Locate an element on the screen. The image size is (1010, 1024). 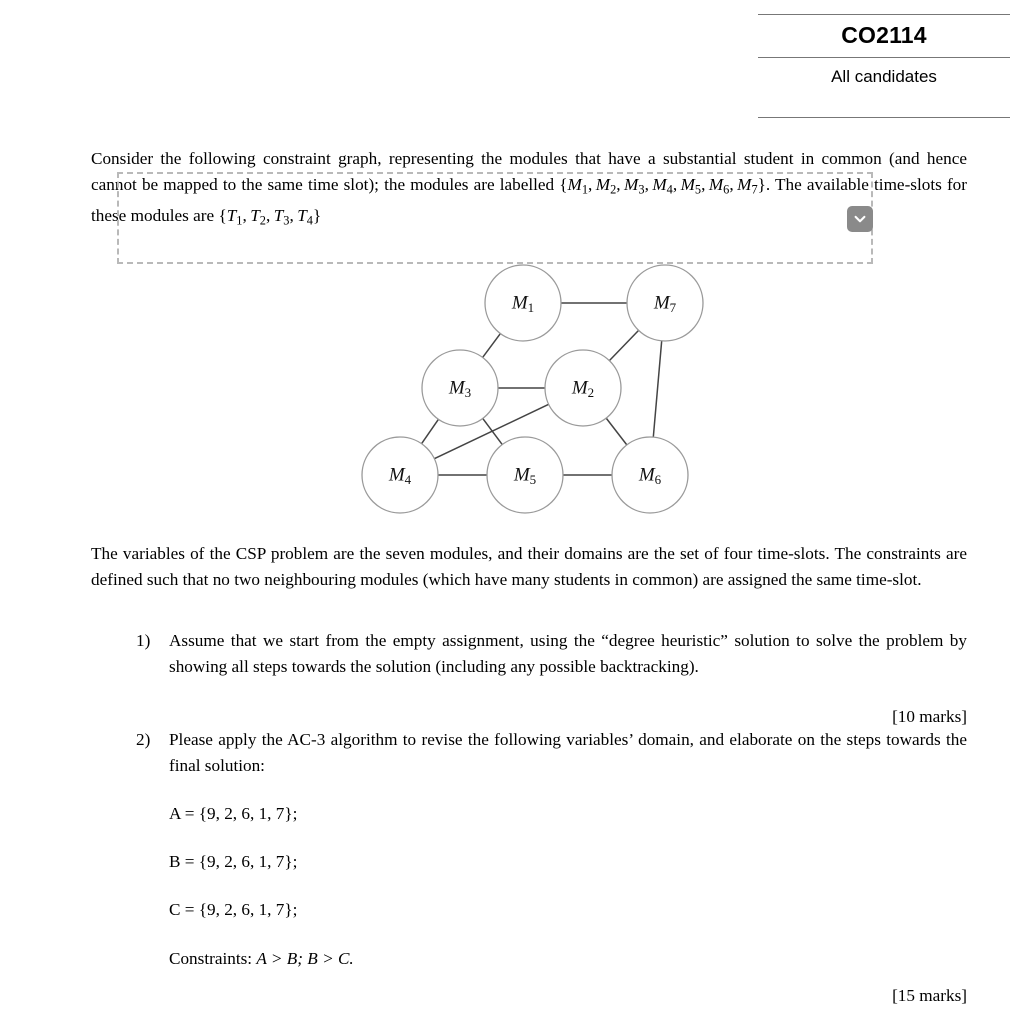
domain-row: B = {9, 2, 6, 1, 7}; is located at coordinates (529, 862).